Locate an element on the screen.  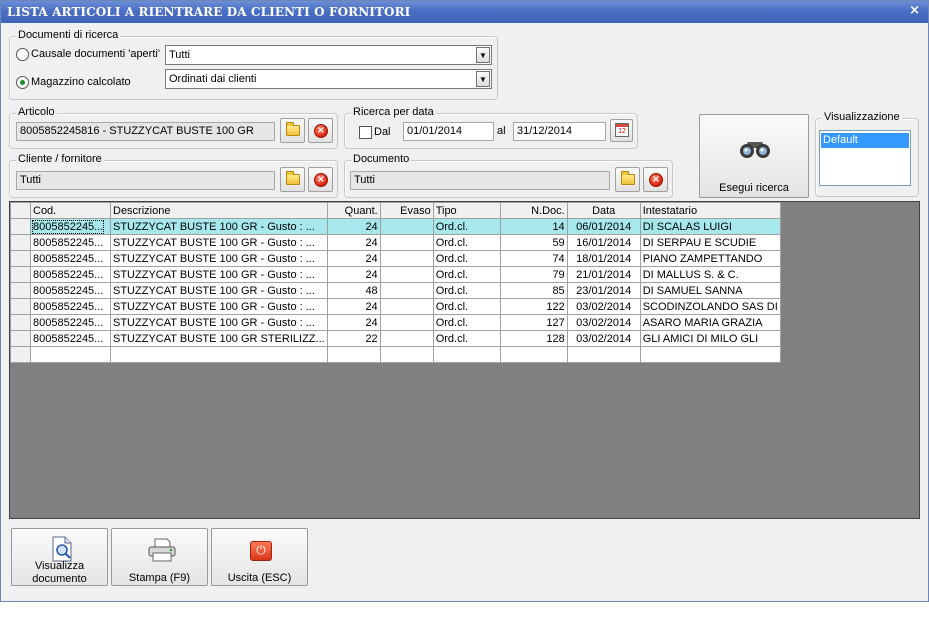
documento-clear-button: × is located at coordinates (655, 179).